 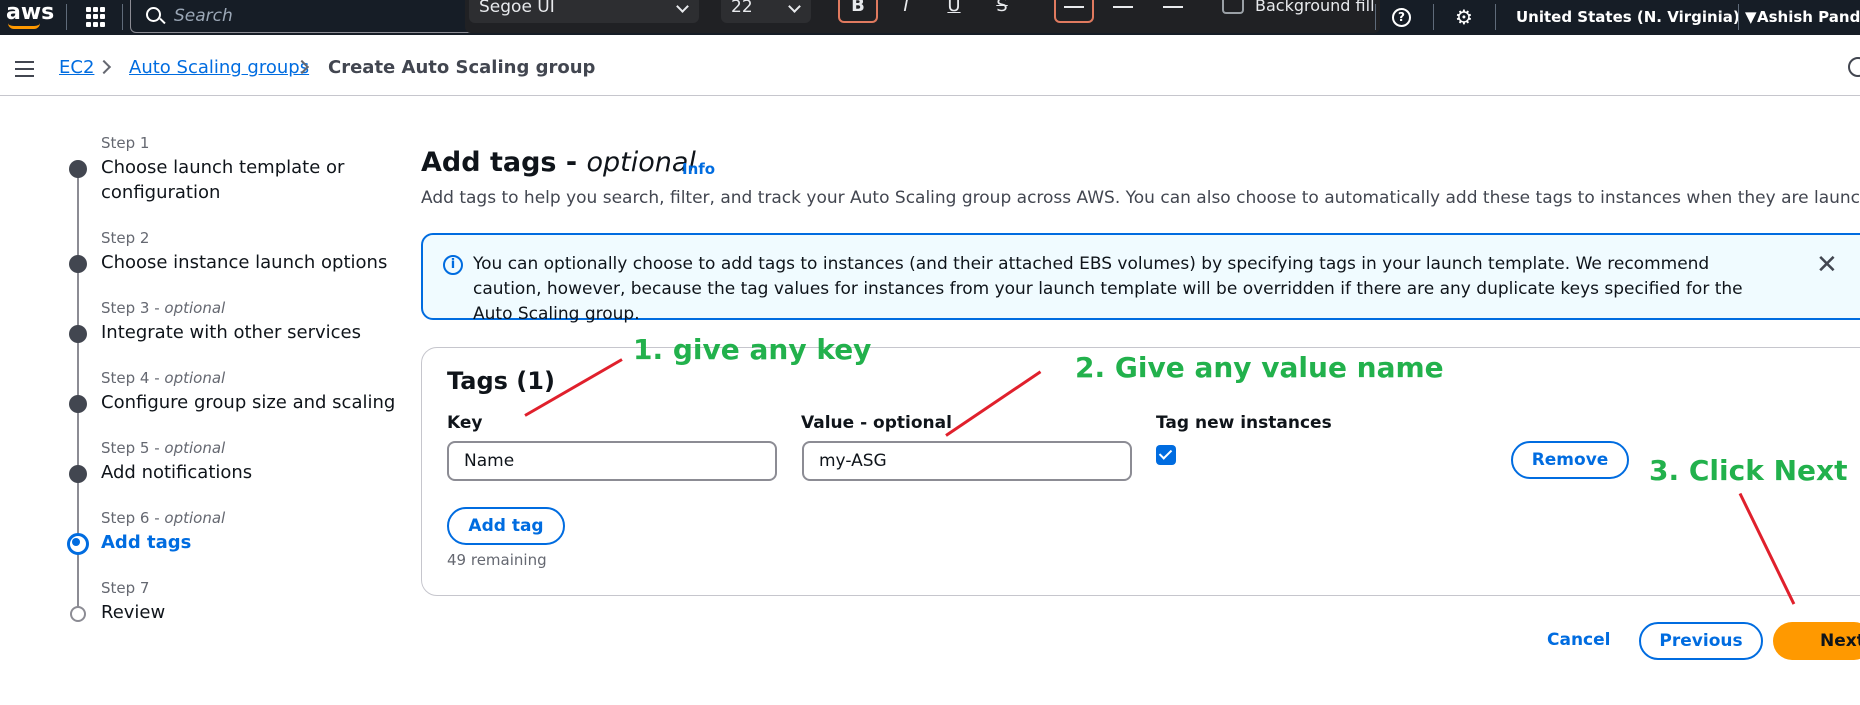 I want to click on next-button: Next, so click(x=1816, y=641).